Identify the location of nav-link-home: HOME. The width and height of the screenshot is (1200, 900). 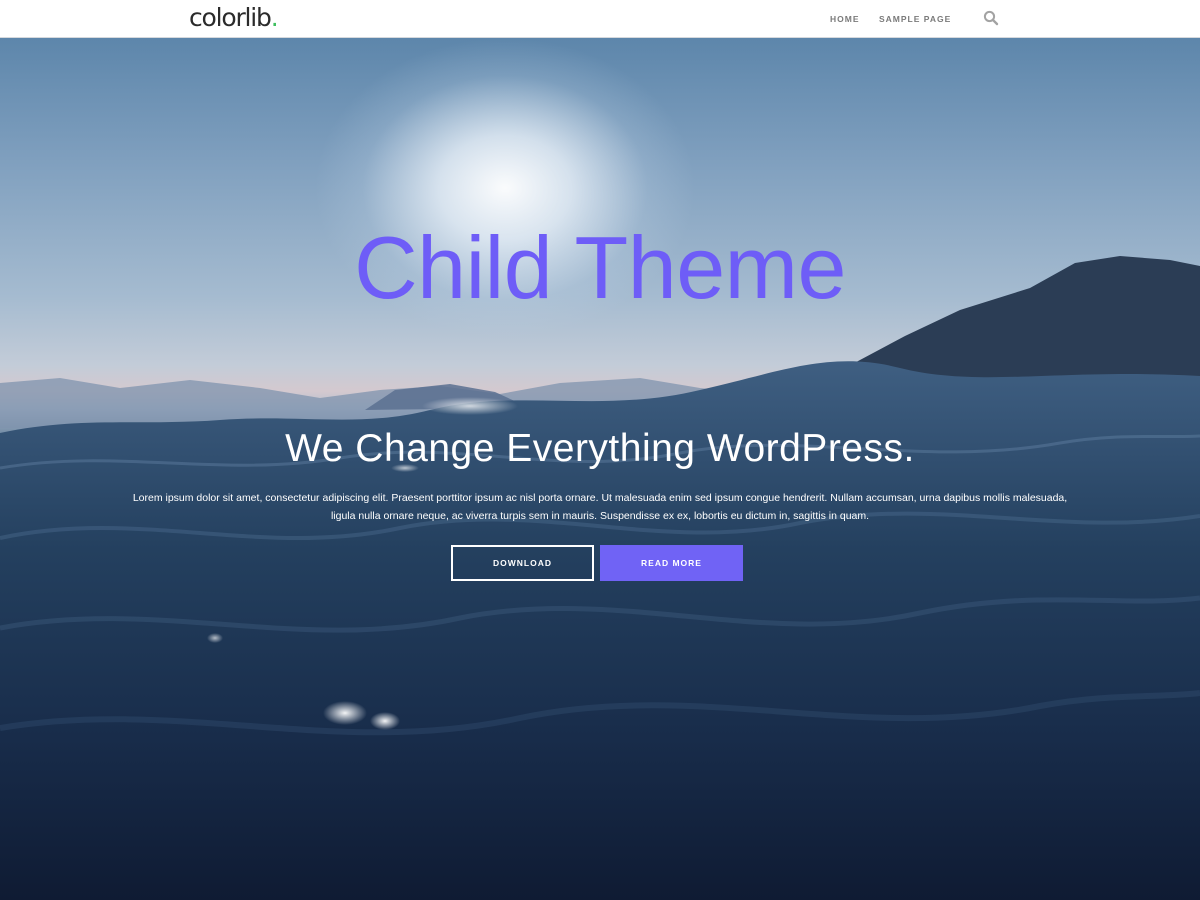
(845, 19).